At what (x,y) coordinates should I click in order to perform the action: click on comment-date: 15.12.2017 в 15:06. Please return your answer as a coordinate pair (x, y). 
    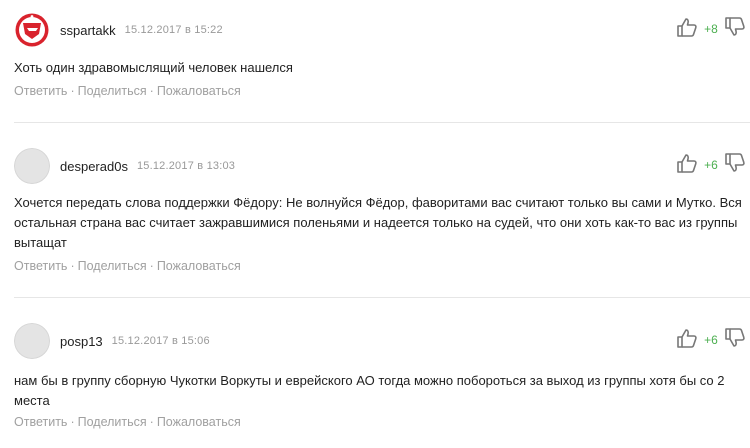
    Looking at the image, I should click on (160, 341).